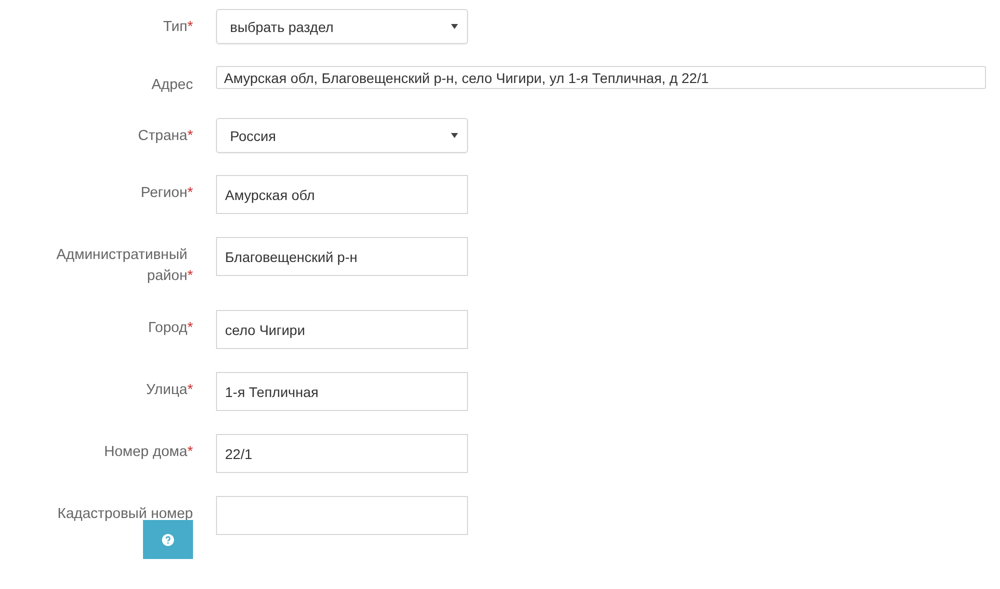 Image resolution: width=1000 pixels, height=589 pixels. I want to click on field-label: Регион, so click(164, 193).